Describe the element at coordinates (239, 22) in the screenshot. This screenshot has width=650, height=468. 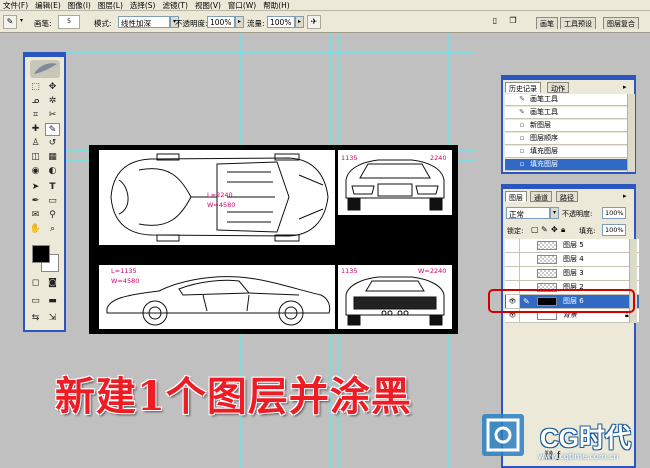
I see `opacity-dropdown-icon: ▸` at that location.